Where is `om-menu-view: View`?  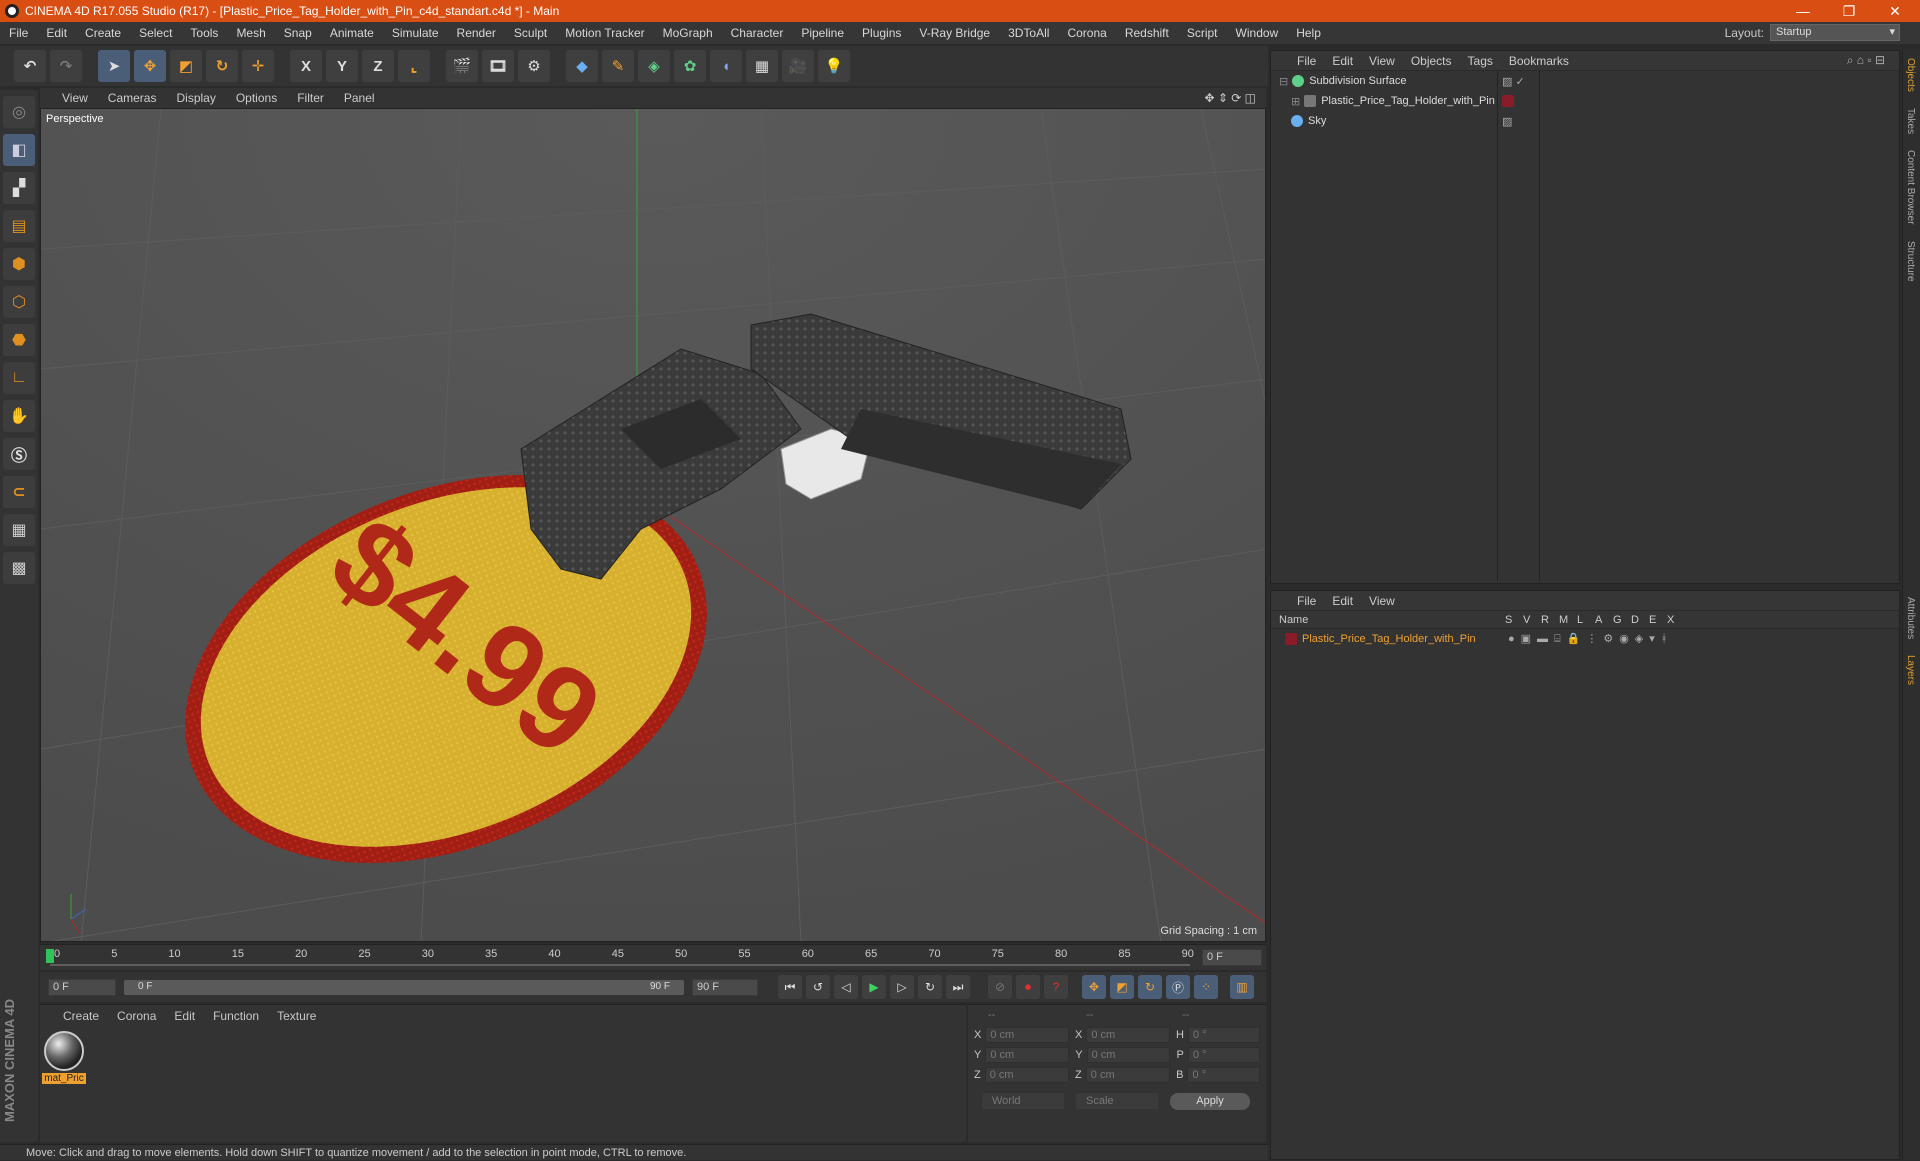
om-menu-view: View is located at coordinates (1382, 61).